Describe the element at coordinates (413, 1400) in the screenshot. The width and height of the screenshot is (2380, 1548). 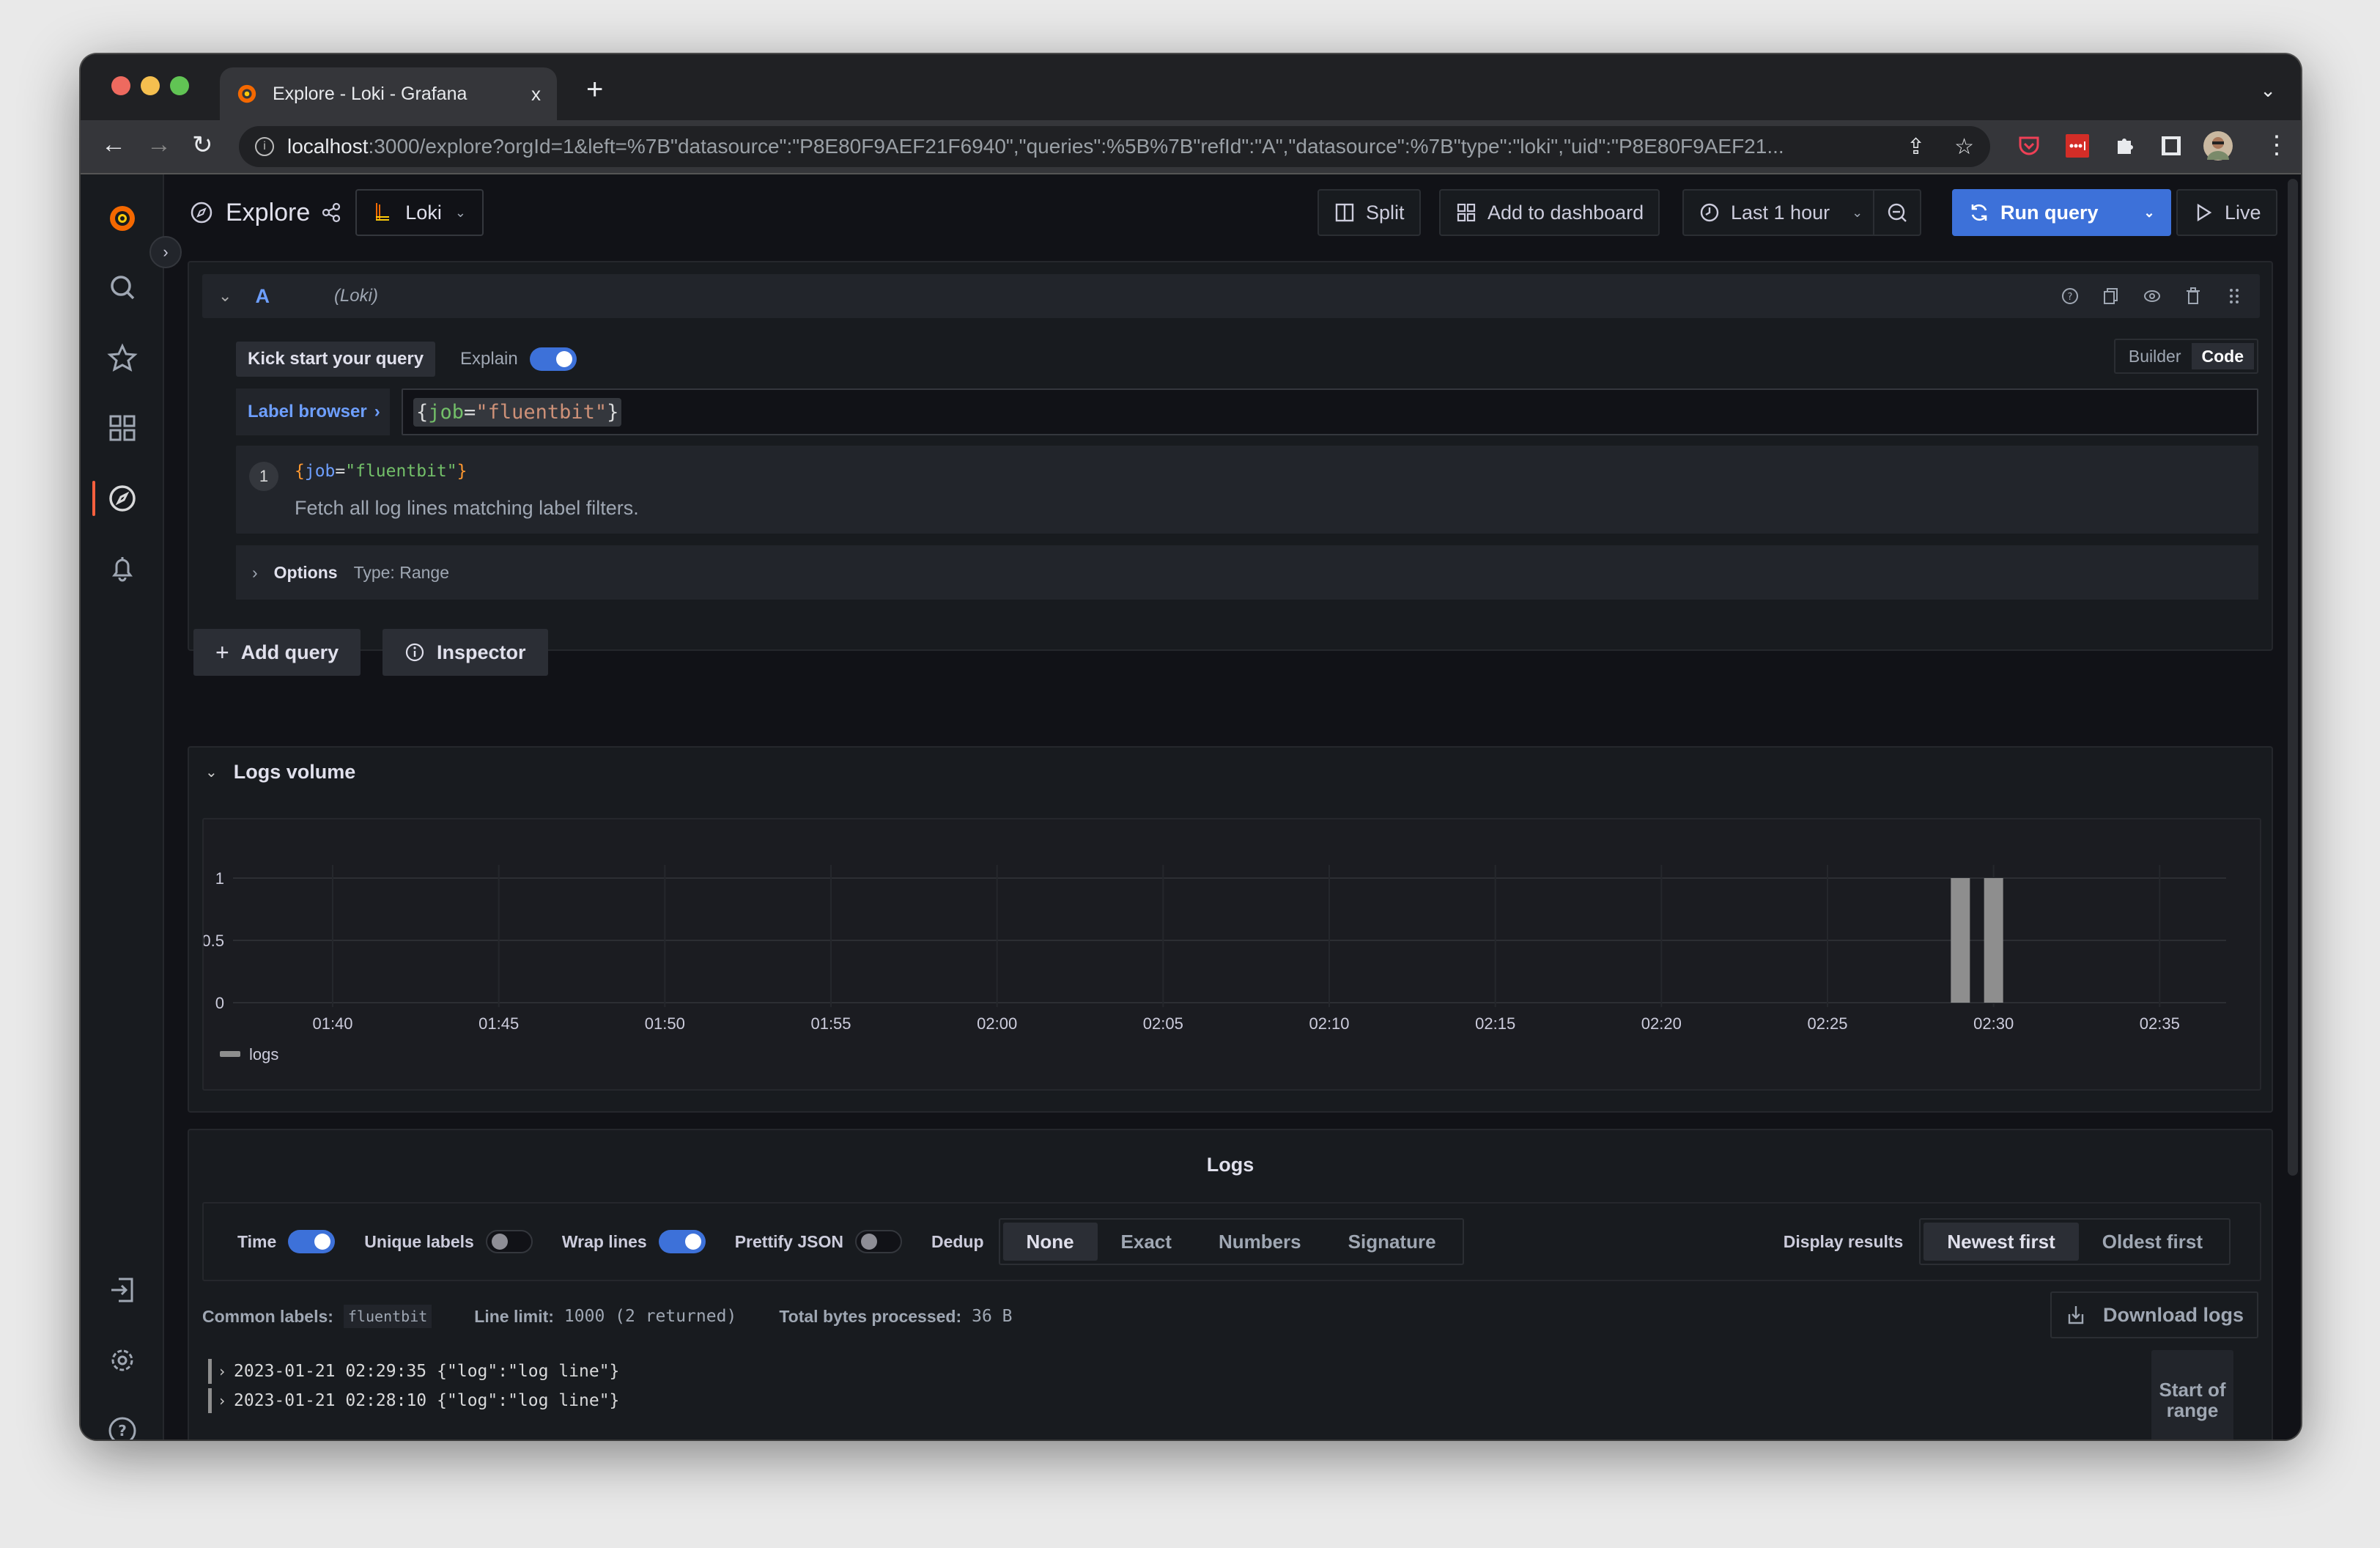
I see `log-row: › 2023-01-21 02:28:10 {"log":"log line"}` at that location.